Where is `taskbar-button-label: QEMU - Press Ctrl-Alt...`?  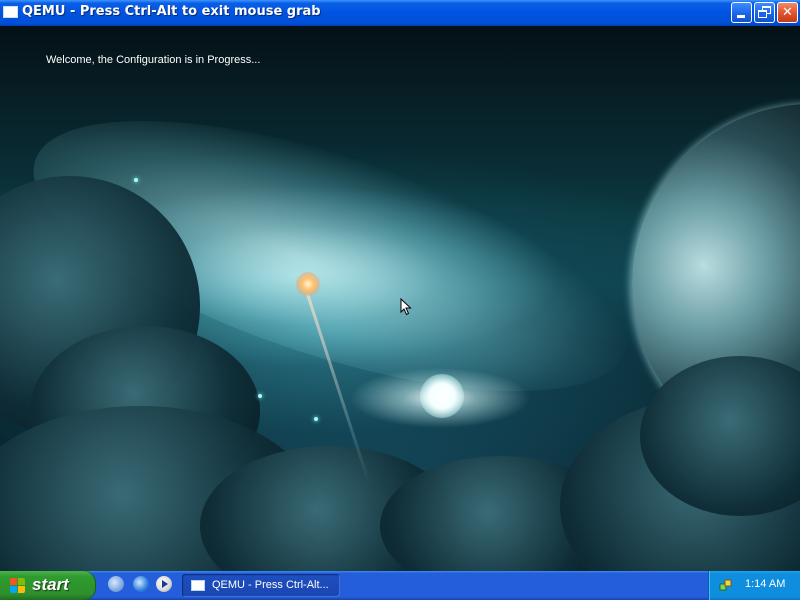 taskbar-button-label: QEMU - Press Ctrl-Alt... is located at coordinates (270, 585).